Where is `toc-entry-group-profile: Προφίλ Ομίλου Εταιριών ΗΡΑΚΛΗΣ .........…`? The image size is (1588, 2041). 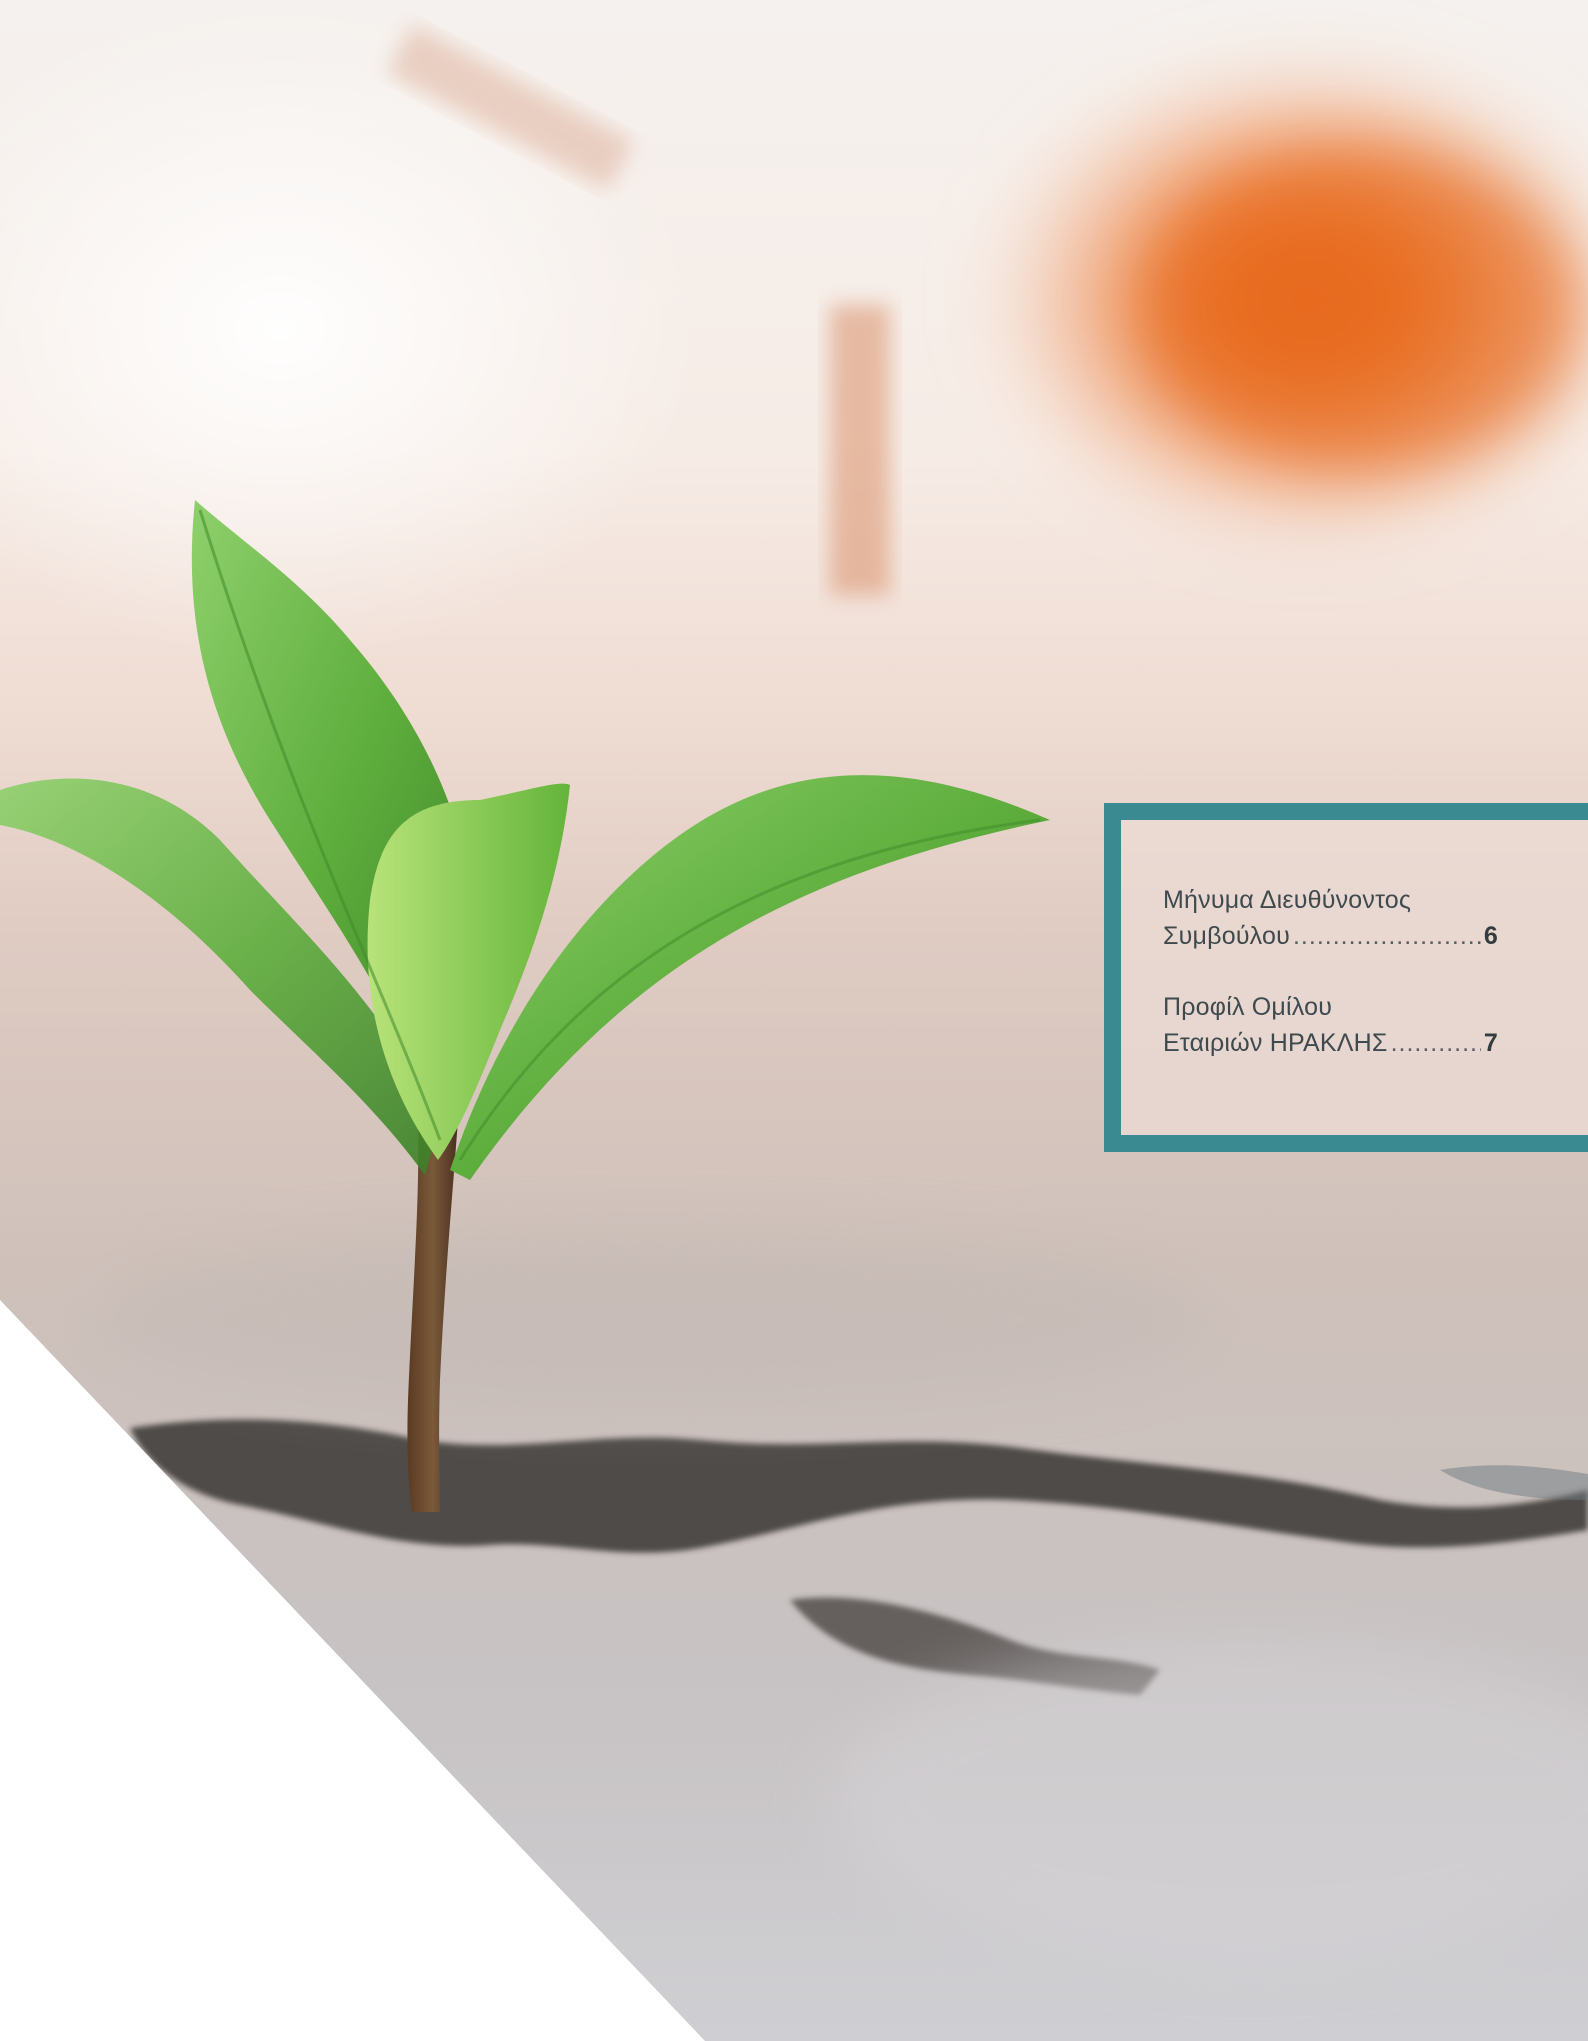 toc-entry-group-profile: Προφίλ Ομίλου Εταιριών ΗΡΑΚΛΗΣ .........… is located at coordinates (1330, 1025).